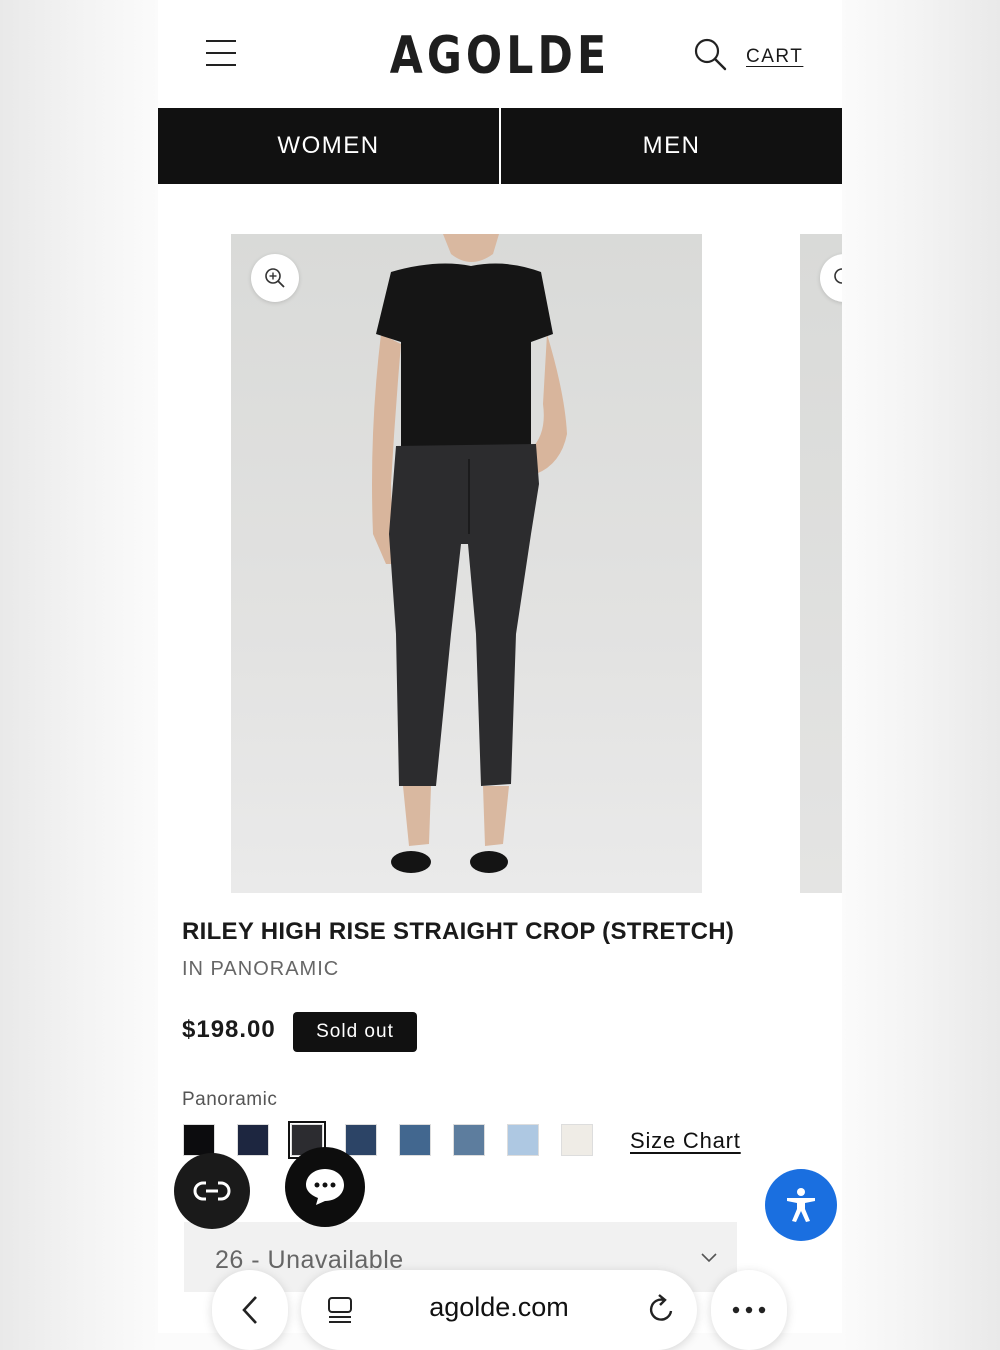 This screenshot has height=1350, width=1000. I want to click on loop-link-icon, so click(212, 1191).